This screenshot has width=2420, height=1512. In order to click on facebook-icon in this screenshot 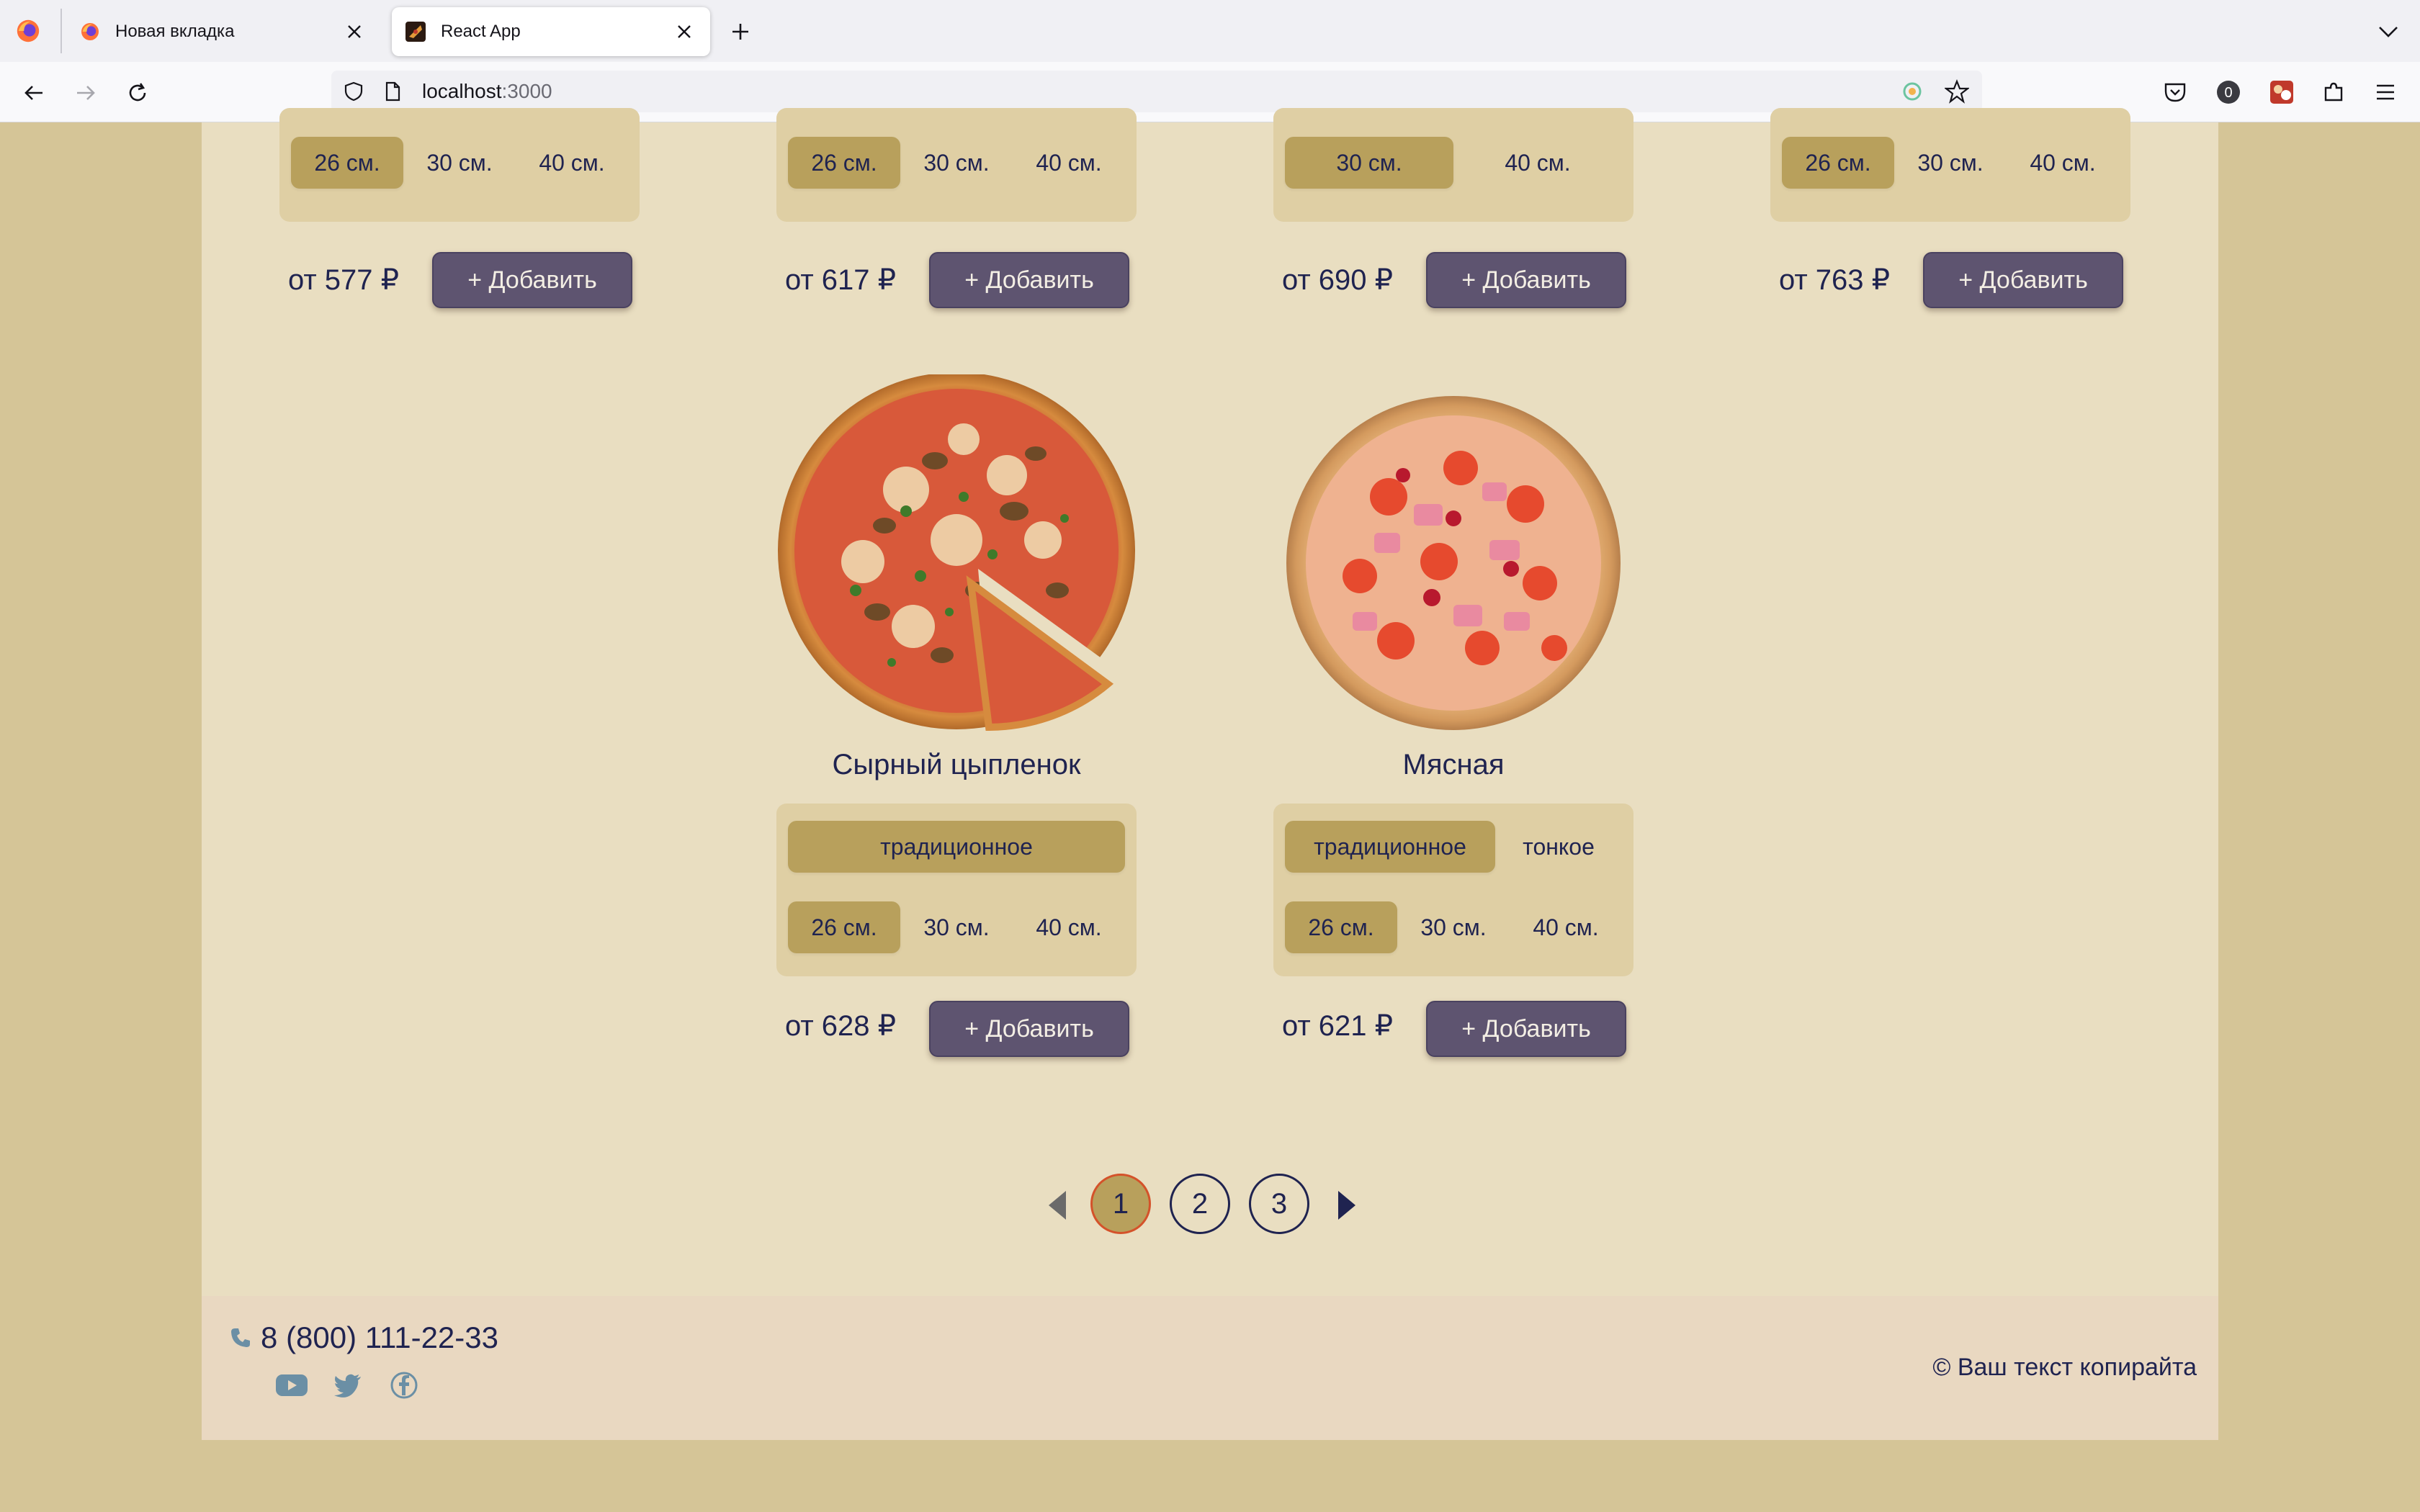, I will do `click(404, 1385)`.